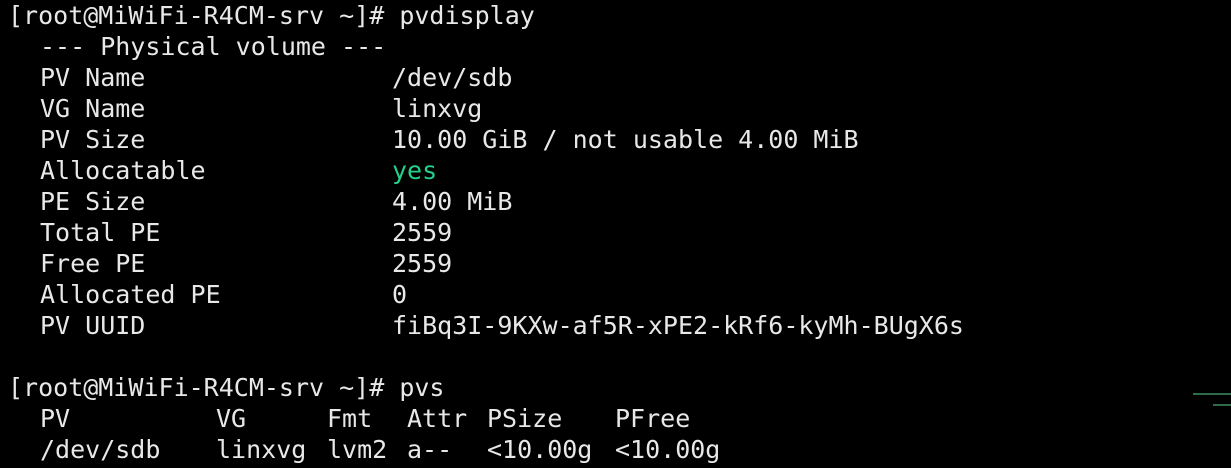 Image resolution: width=1231 pixels, height=468 pixels. What do you see at coordinates (123, 170) in the screenshot?
I see `field-key: Allocatable` at bounding box center [123, 170].